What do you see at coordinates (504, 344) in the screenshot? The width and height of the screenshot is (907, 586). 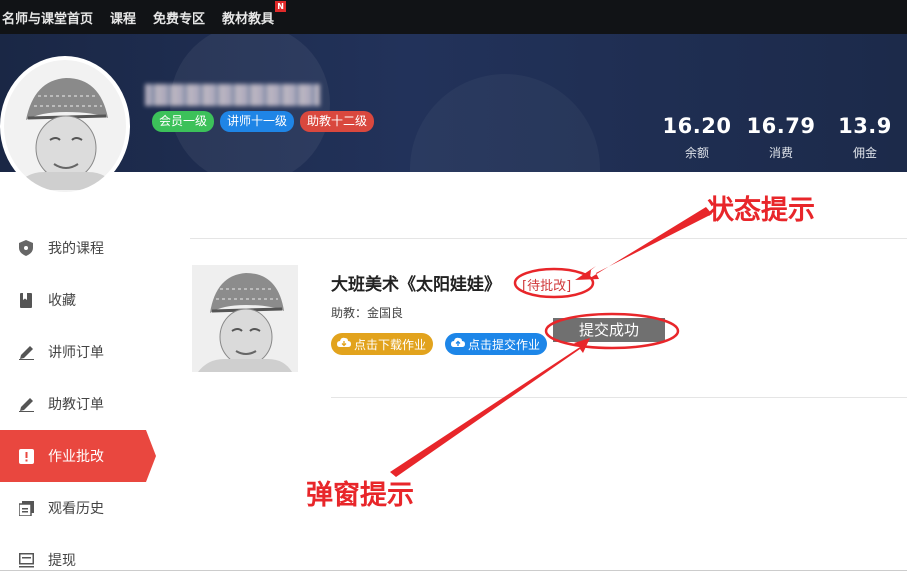 I see `submit-homework-label: 点击提交作业` at bounding box center [504, 344].